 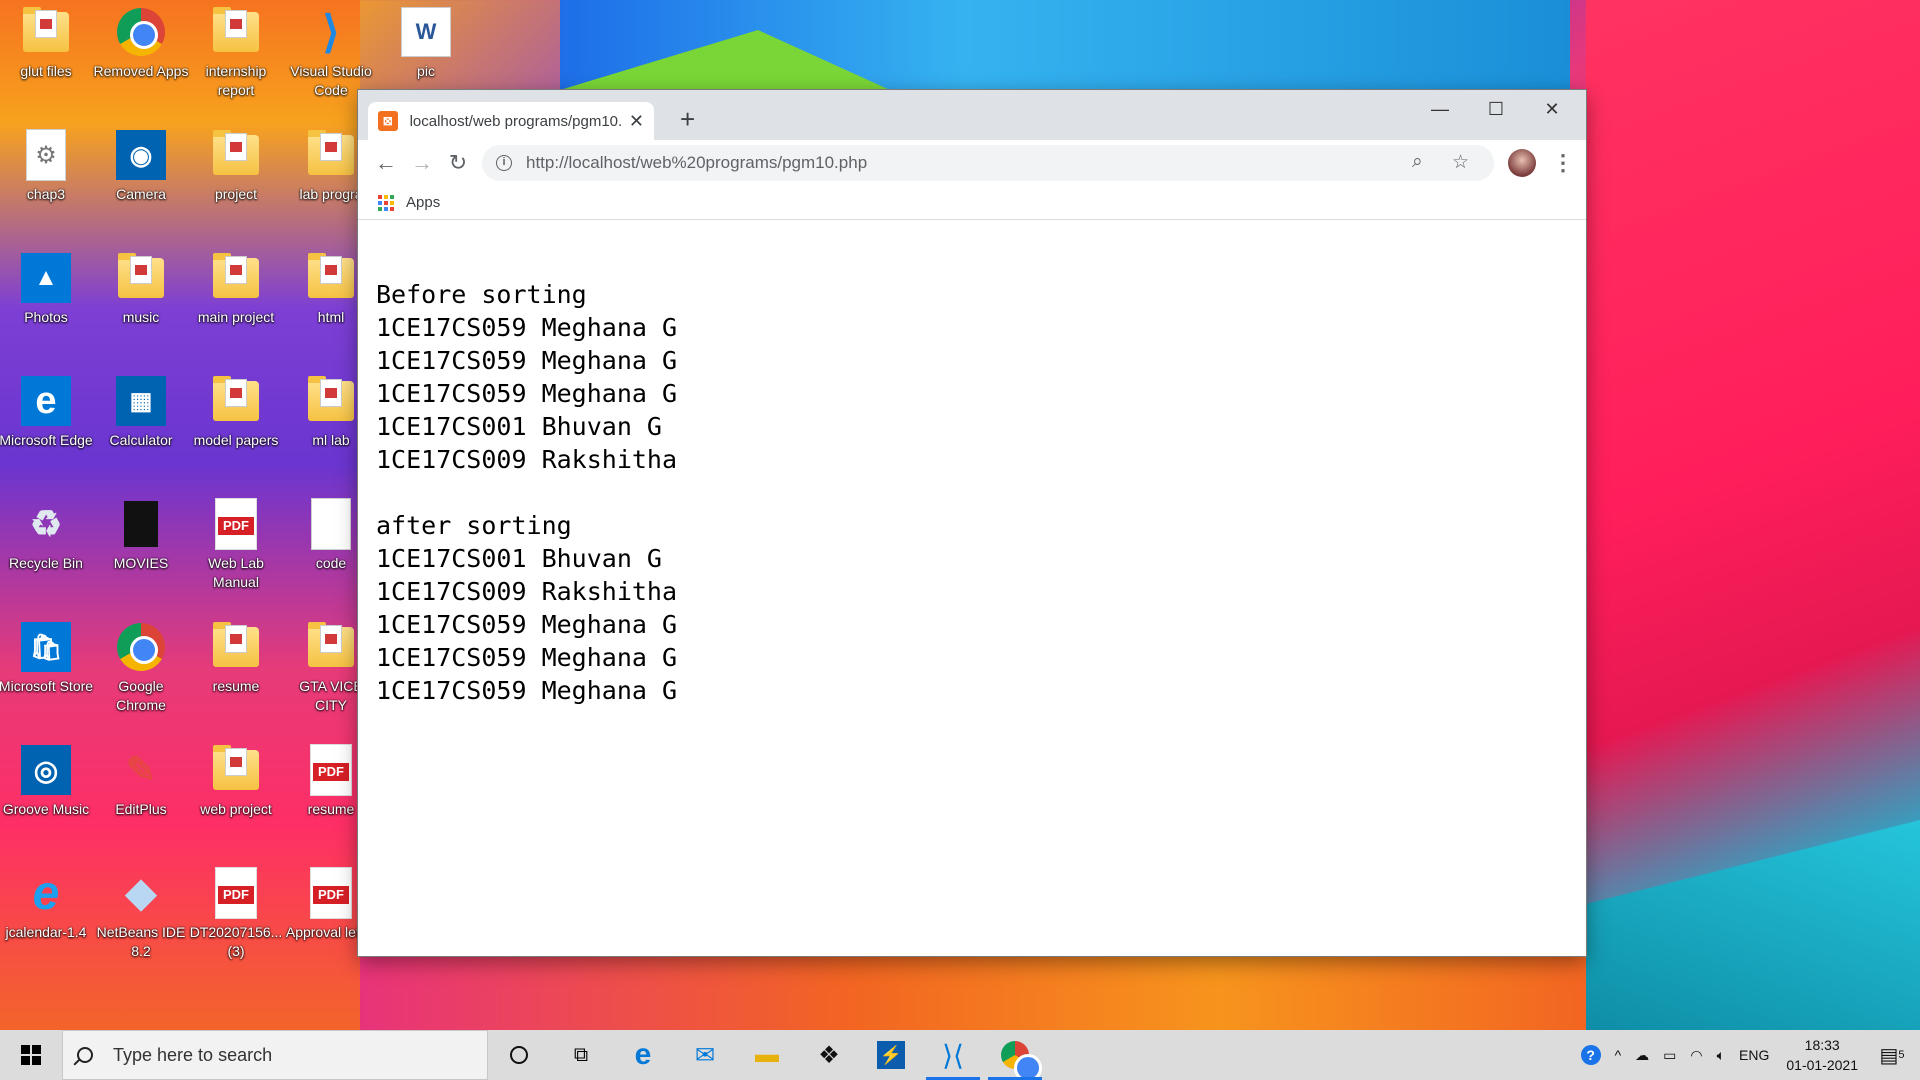 I want to click on desktop-icon-web-lab-manual: PDF Web Lab Manual, so click(x=236, y=553).